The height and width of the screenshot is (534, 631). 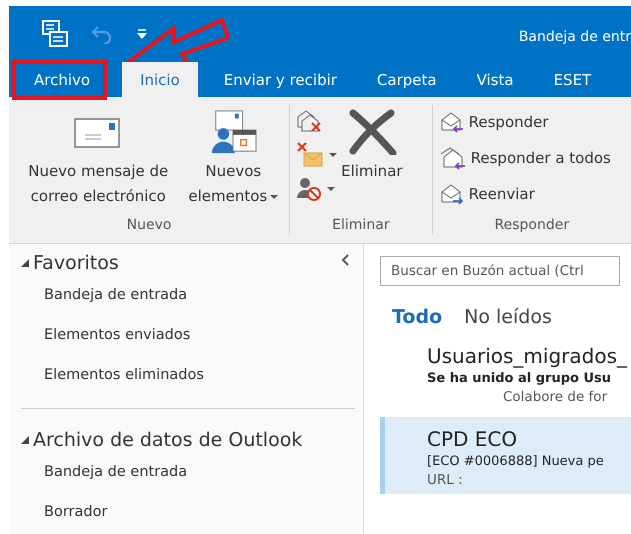 What do you see at coordinates (234, 160) in the screenshot?
I see `ribbon-button: Nuevos elementos` at bounding box center [234, 160].